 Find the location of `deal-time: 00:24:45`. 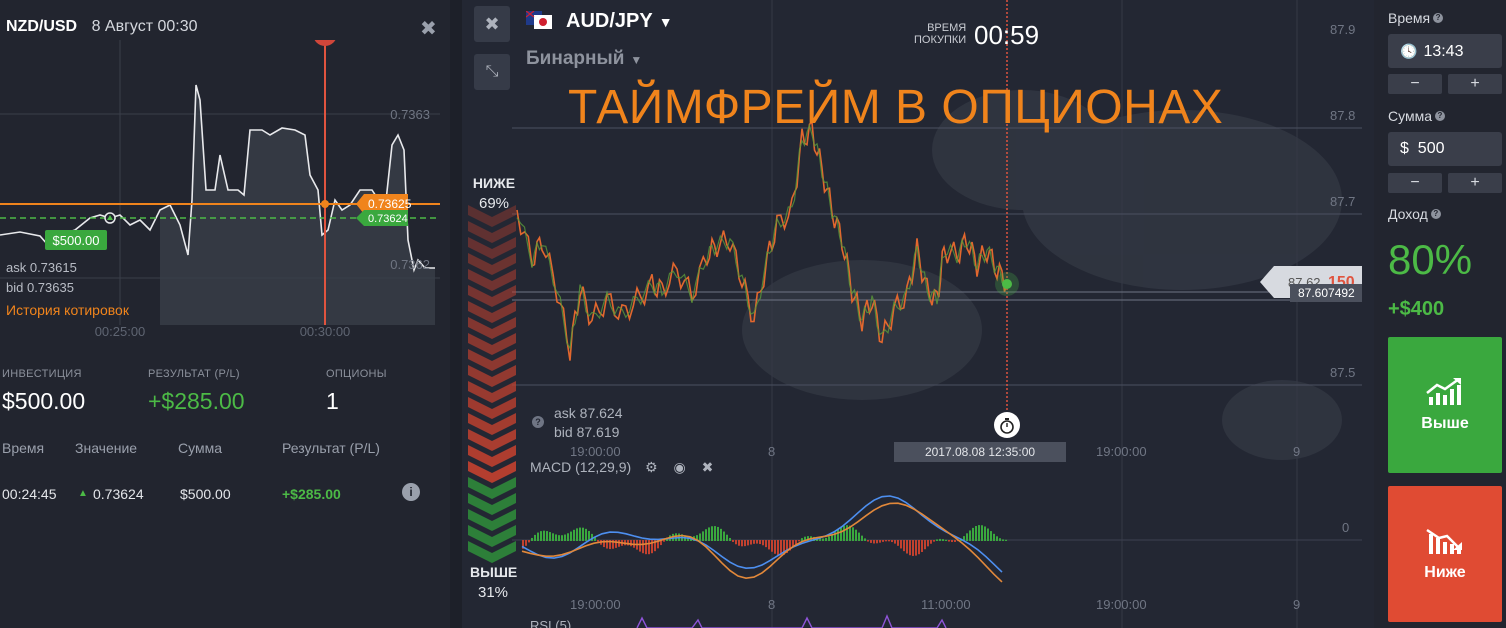

deal-time: 00:24:45 is located at coordinates (29, 494).